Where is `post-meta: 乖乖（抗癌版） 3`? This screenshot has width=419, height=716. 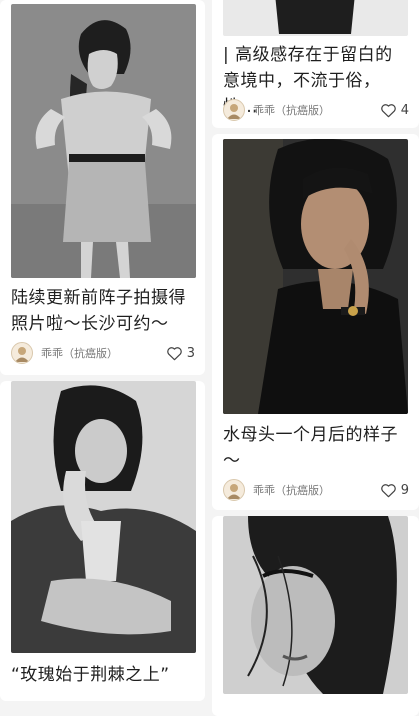 post-meta: 乖乖（抗癌版） 3 is located at coordinates (103, 353).